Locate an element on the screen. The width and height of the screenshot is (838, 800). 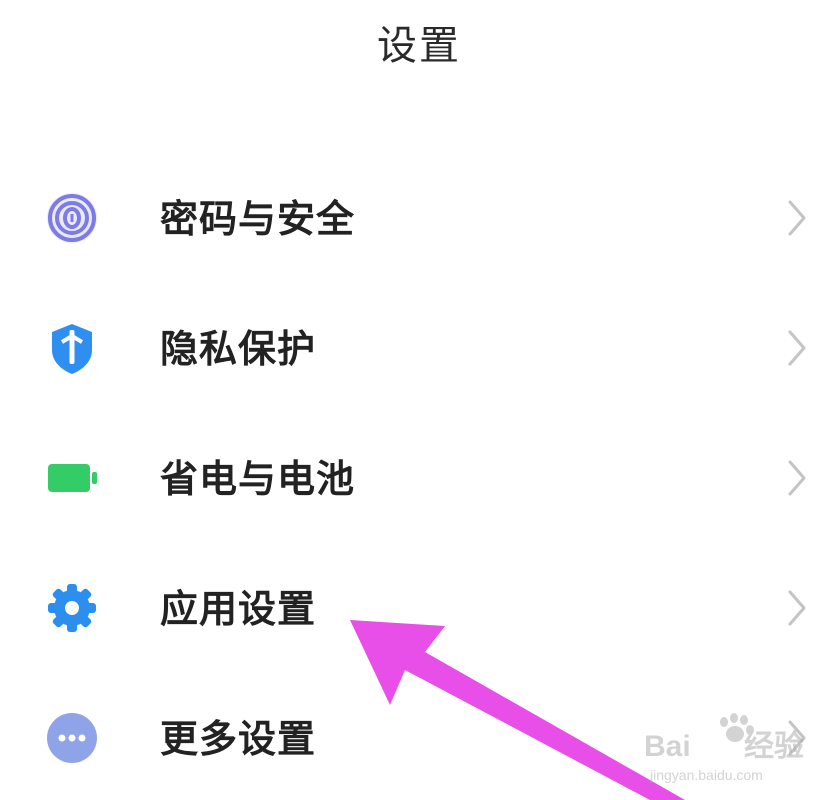
svg-text: 经验 is located at coordinates (774, 746).